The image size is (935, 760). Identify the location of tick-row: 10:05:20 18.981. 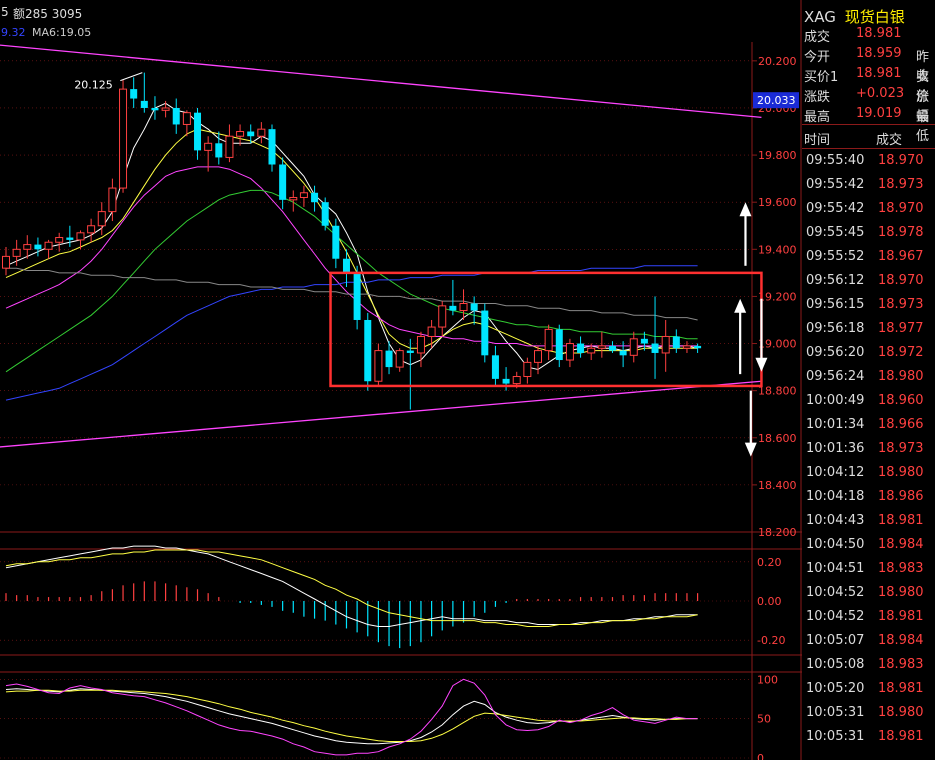
(869, 693).